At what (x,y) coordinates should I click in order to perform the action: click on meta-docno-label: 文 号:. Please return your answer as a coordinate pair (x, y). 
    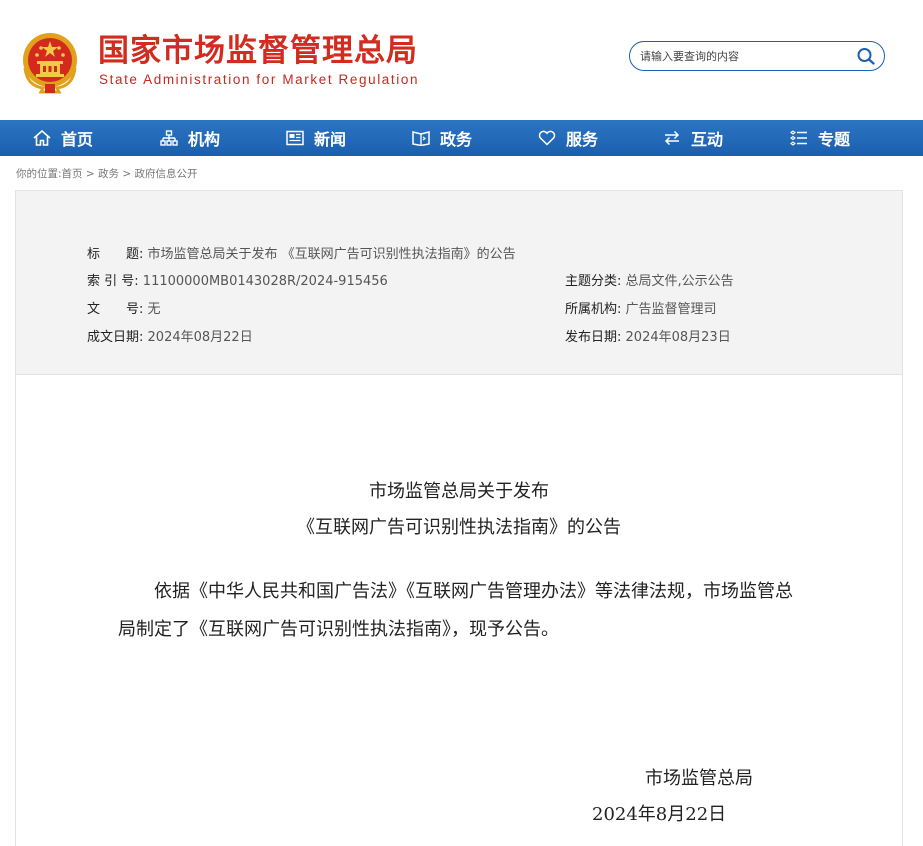
    Looking at the image, I should click on (115, 309).